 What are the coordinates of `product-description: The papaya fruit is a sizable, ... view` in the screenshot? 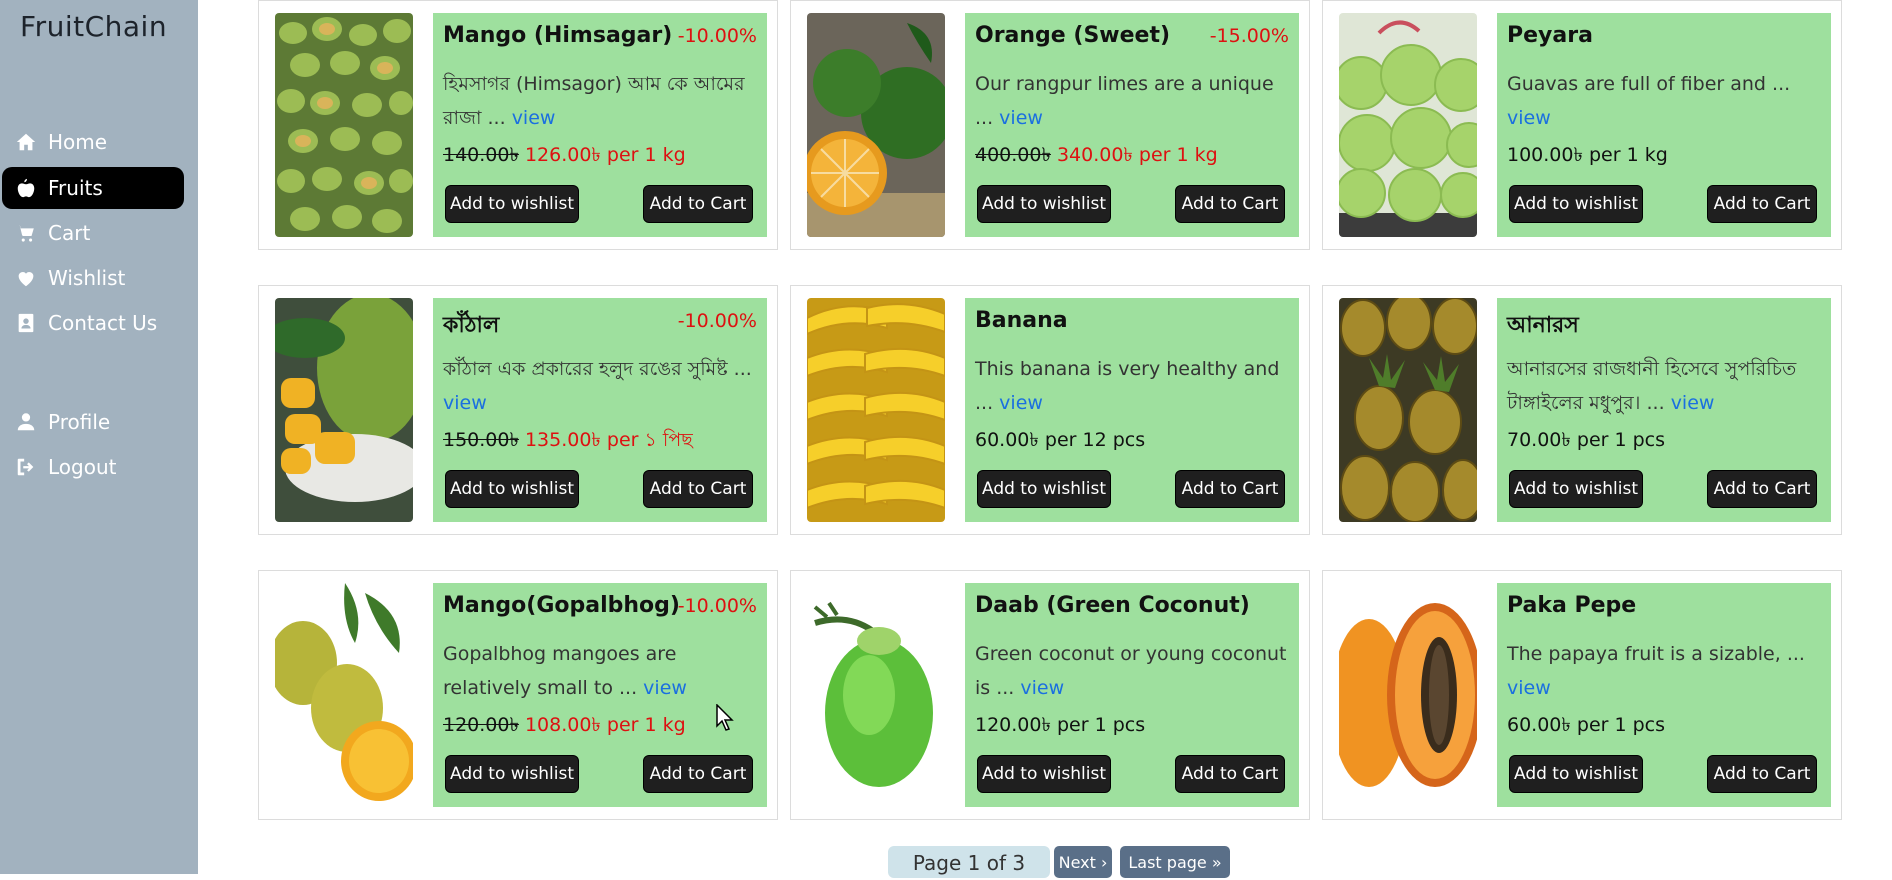 It's located at (1667, 671).